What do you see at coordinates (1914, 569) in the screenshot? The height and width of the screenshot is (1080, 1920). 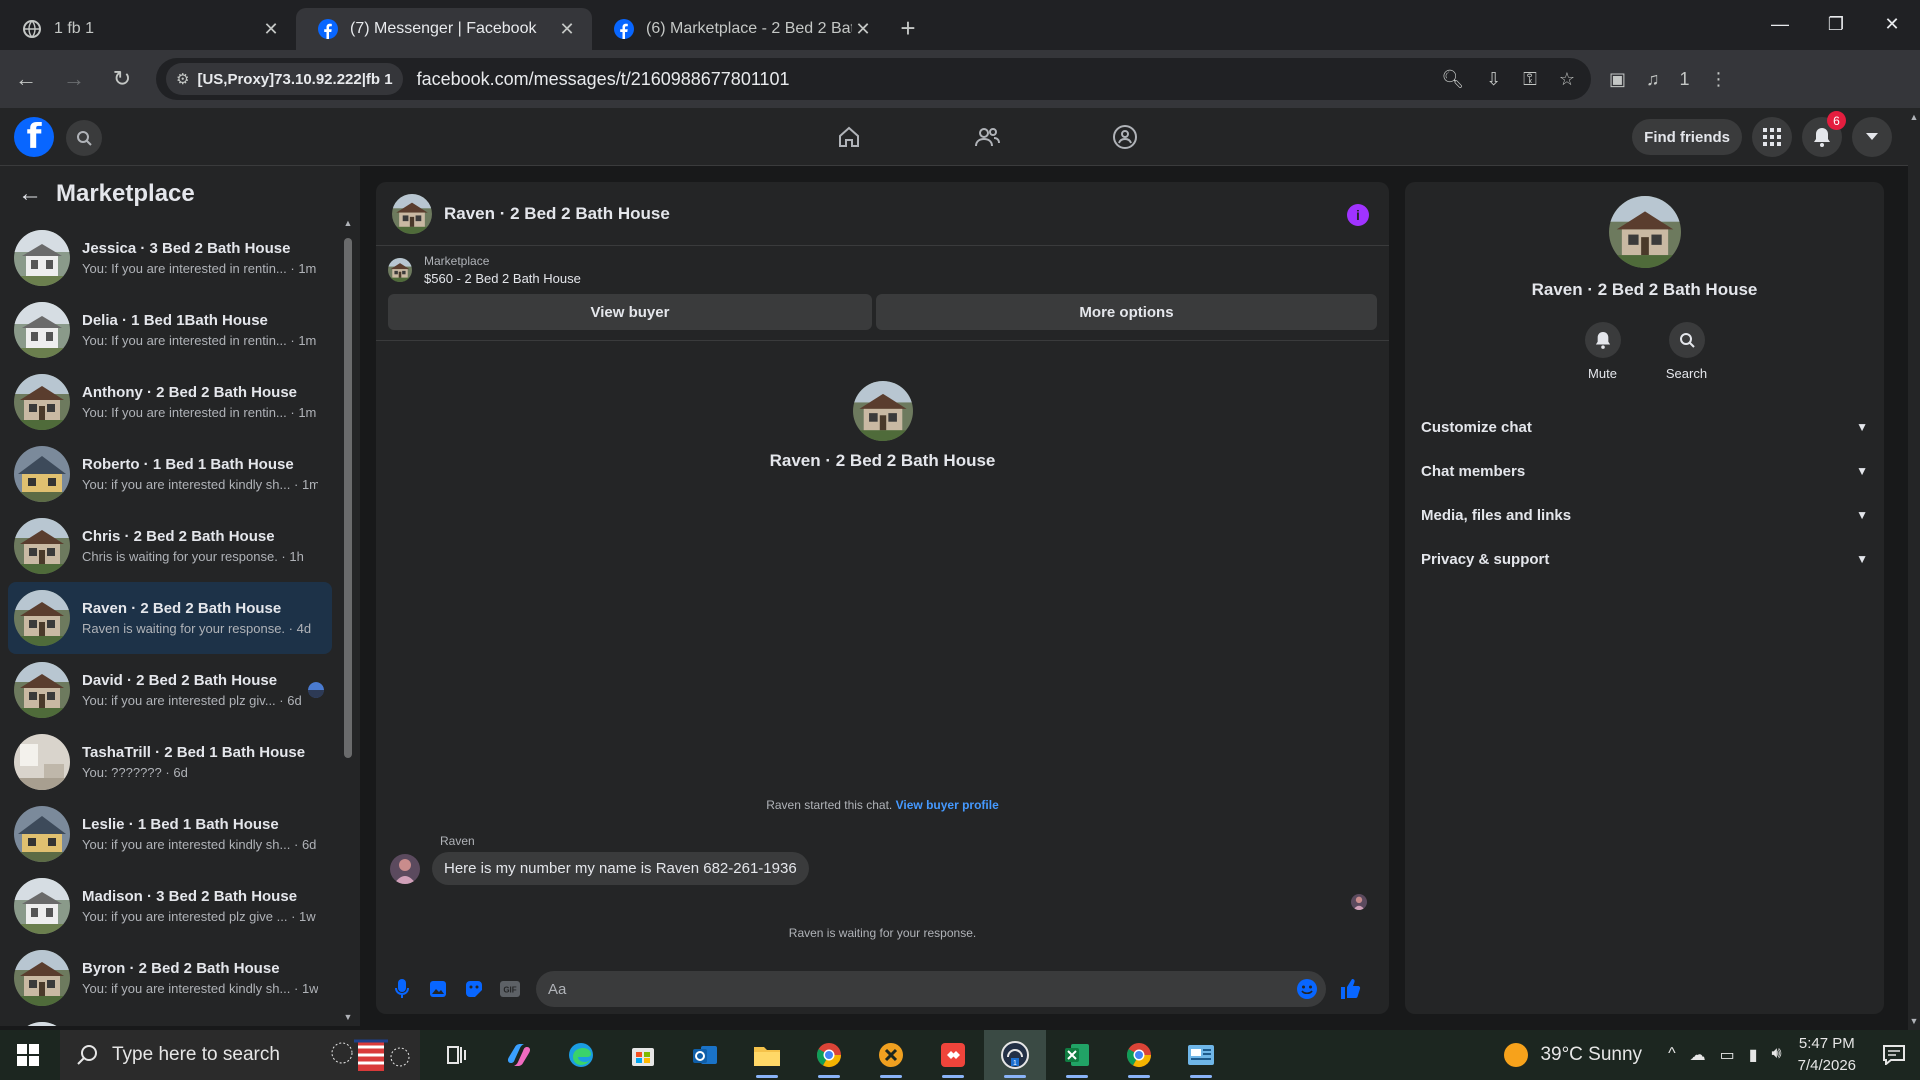 I see `page-scrollbar: ▲ ▼` at bounding box center [1914, 569].